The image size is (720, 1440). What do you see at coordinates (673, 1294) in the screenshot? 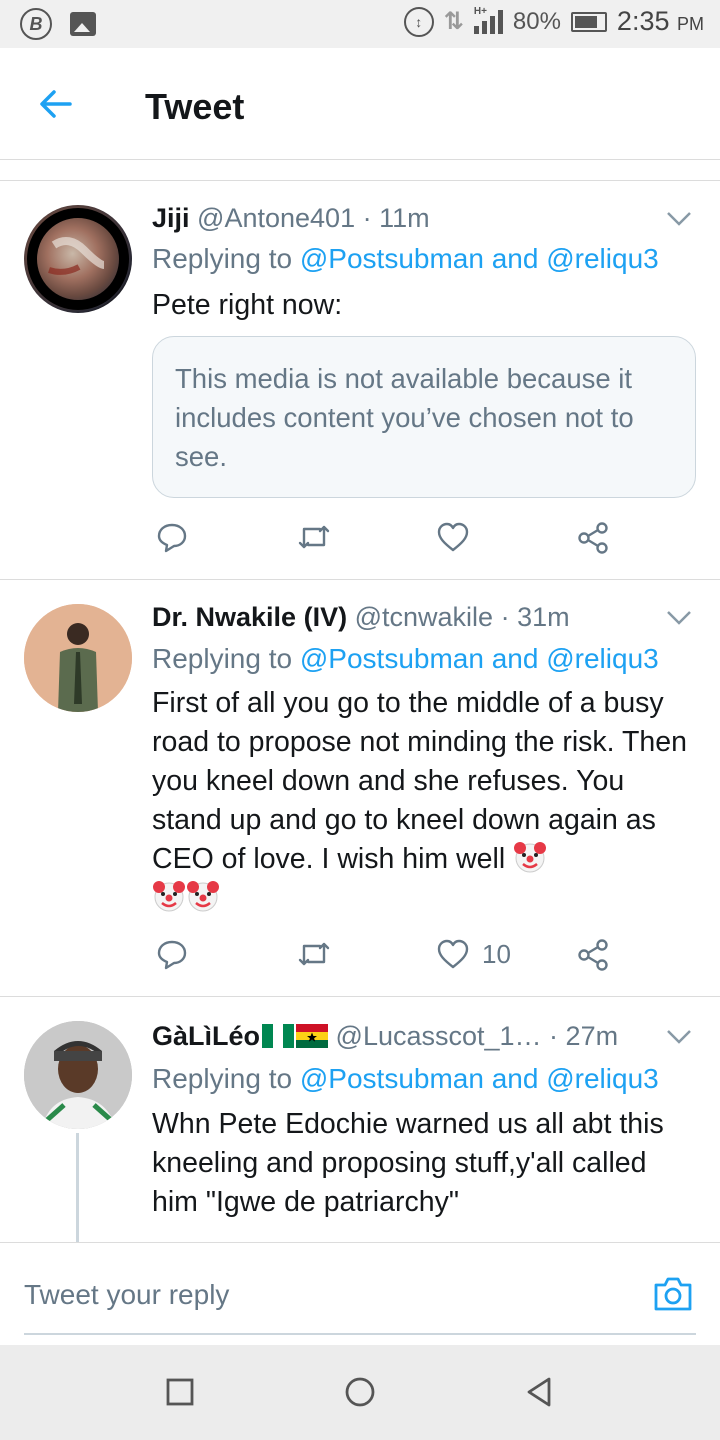
I see `camera-icon` at bounding box center [673, 1294].